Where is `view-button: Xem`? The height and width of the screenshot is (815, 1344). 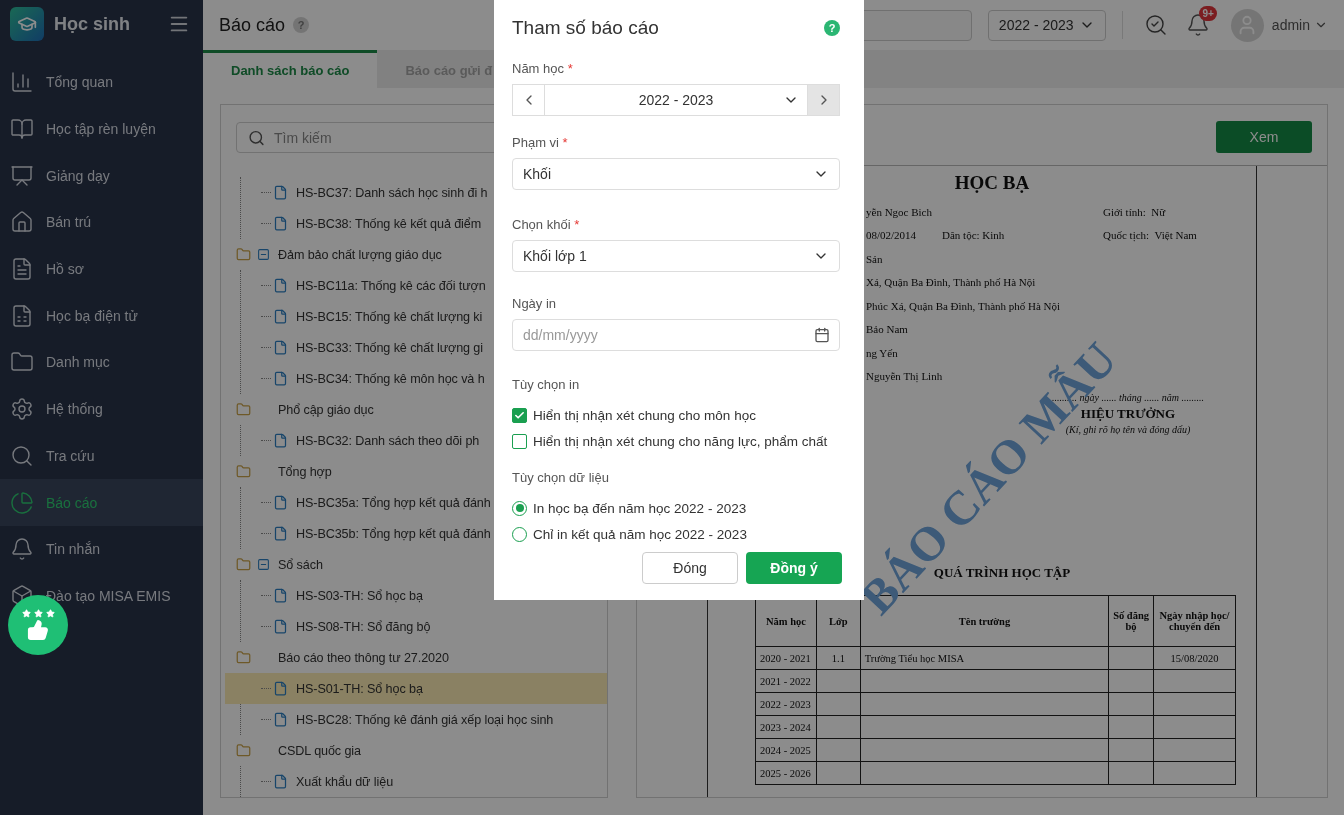 view-button: Xem is located at coordinates (1264, 137).